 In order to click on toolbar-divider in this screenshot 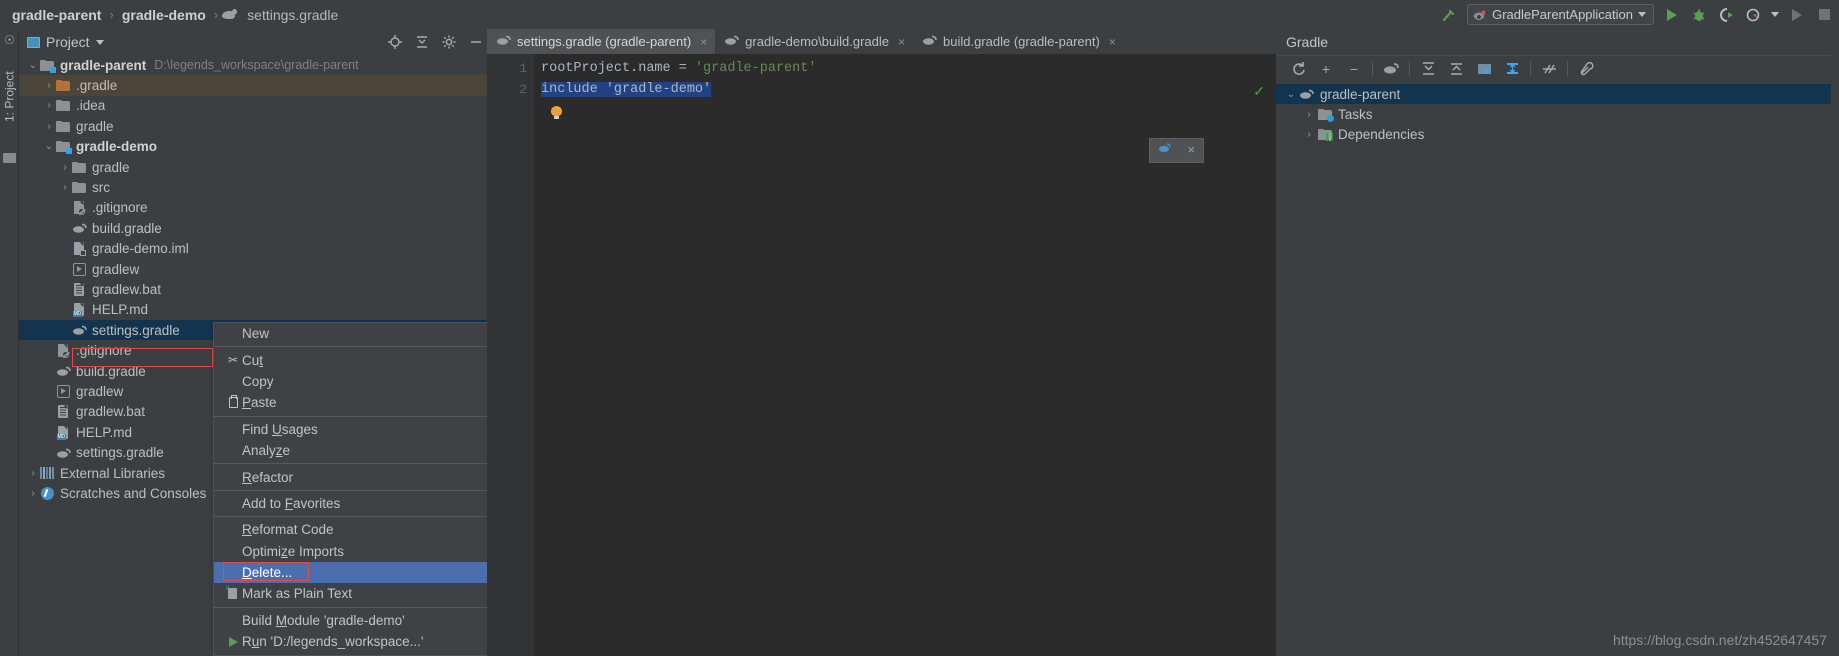, I will do `click(1409, 68)`.